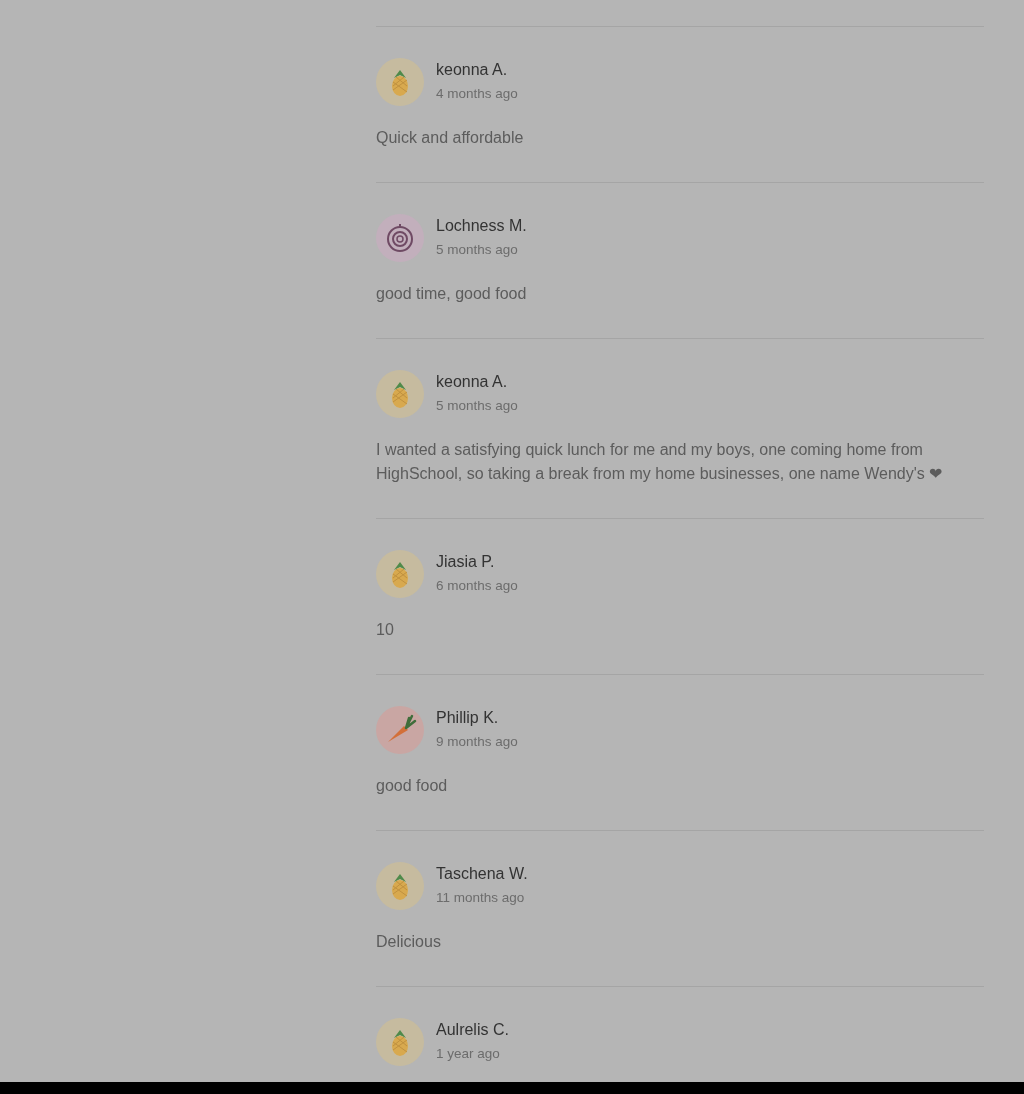  What do you see at coordinates (472, 1030) in the screenshot?
I see `reviewer-name: Aulrelis C.` at bounding box center [472, 1030].